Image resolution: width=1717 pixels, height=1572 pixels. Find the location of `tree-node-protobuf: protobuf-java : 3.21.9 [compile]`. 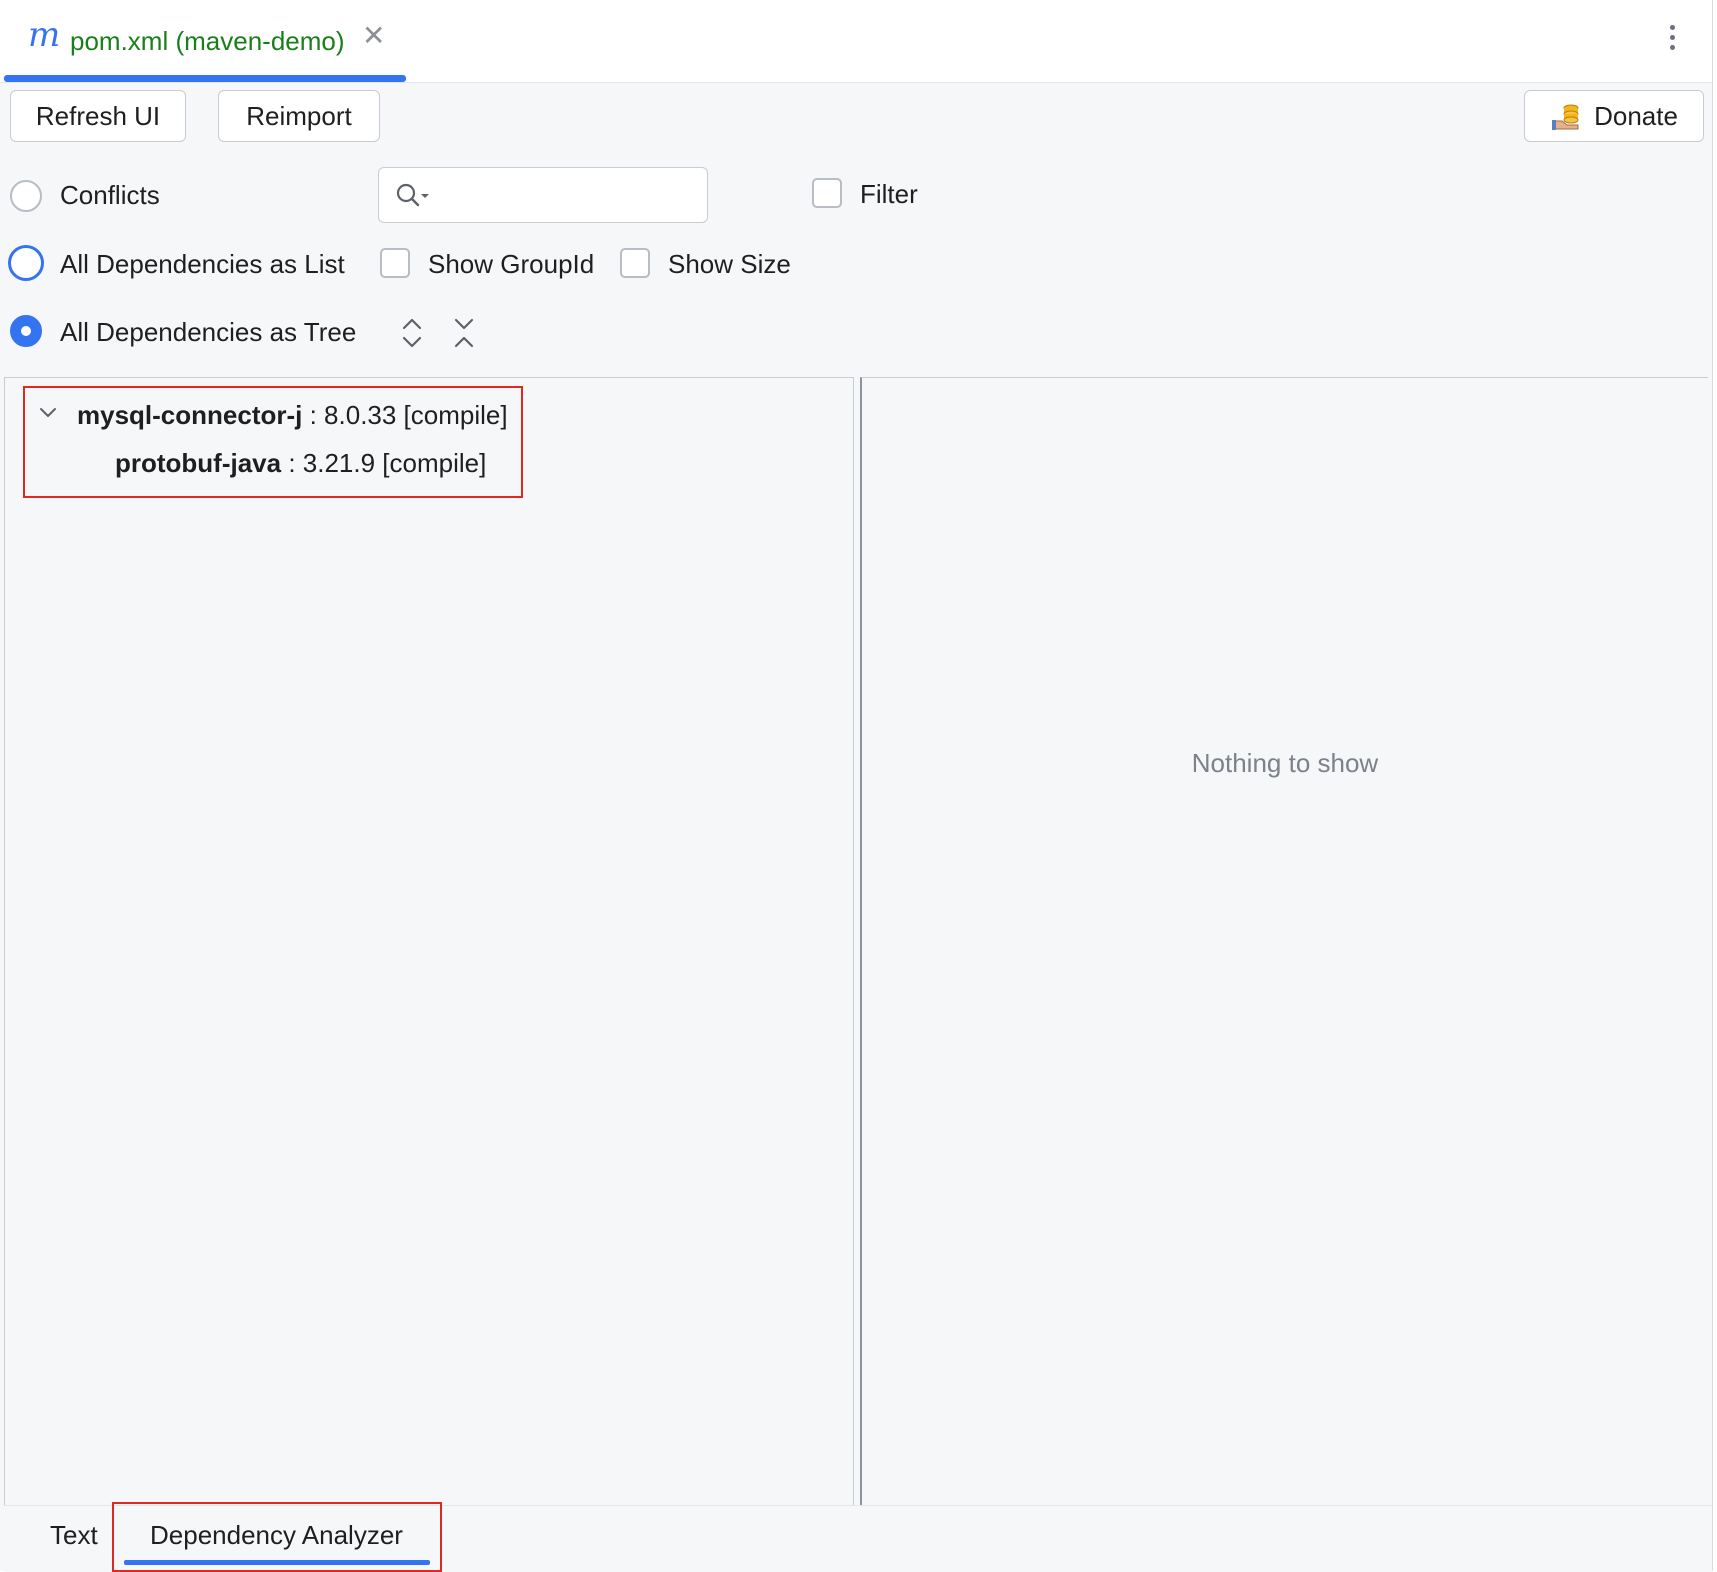

tree-node-protobuf: protobuf-java : 3.21.9 [compile] is located at coordinates (300, 463).